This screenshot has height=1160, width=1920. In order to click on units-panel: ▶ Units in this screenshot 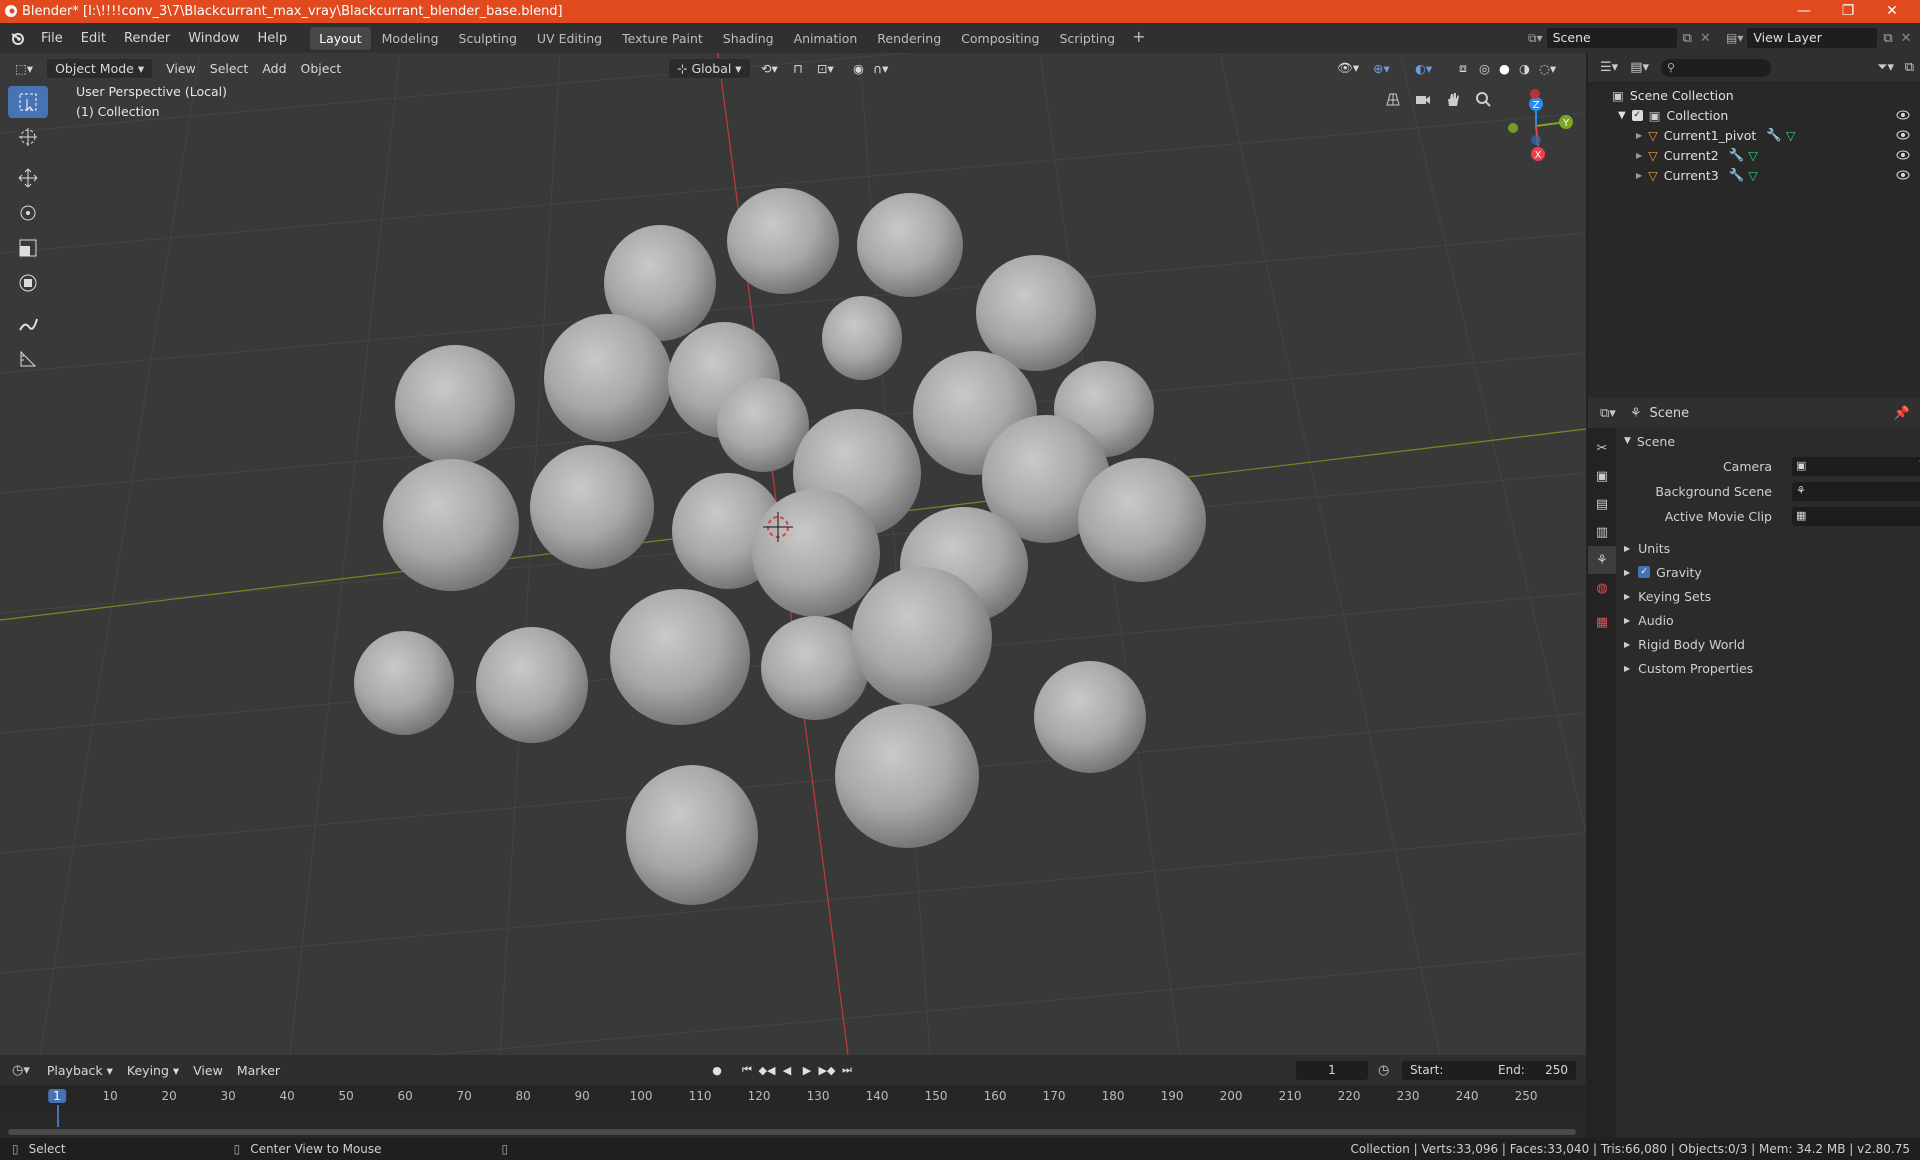, I will do `click(1768, 548)`.